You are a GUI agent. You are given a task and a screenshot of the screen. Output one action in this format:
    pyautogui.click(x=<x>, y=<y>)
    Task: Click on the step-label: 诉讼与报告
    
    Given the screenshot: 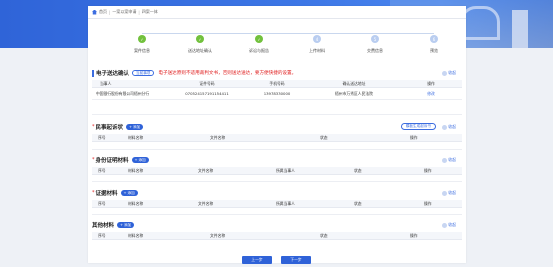 What is the action you would take?
    pyautogui.click(x=259, y=50)
    